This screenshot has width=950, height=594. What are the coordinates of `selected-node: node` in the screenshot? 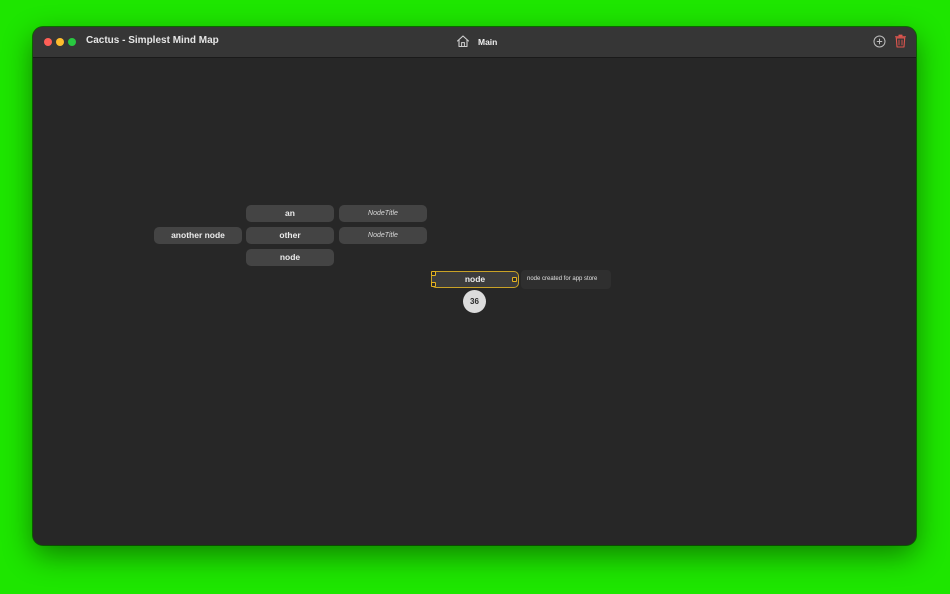 It's located at (475, 279).